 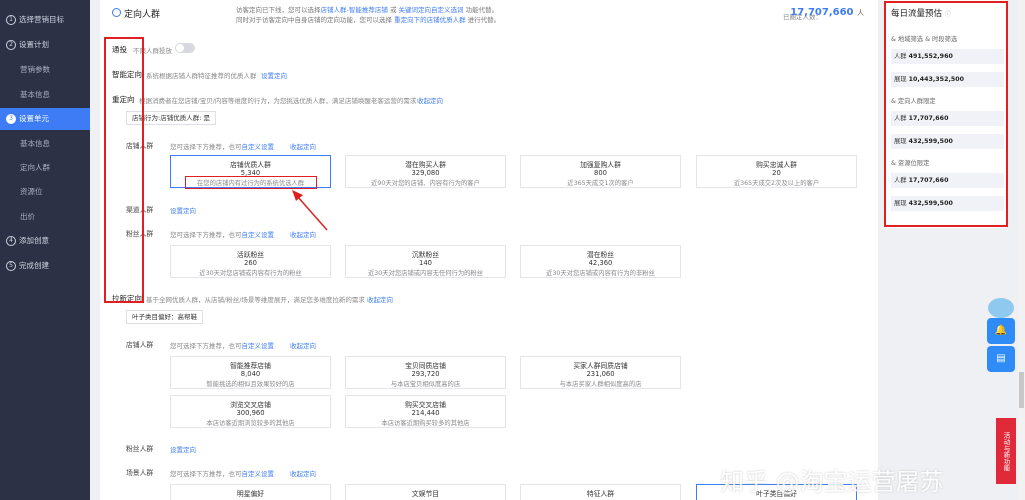 I want to click on notice-link-retarget: 重定向下的店铺优质人群, so click(x=430, y=20).